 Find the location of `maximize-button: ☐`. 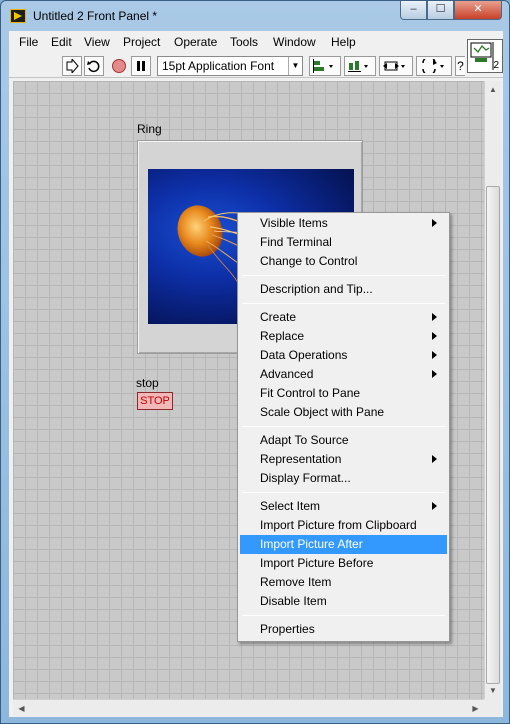

maximize-button: ☐ is located at coordinates (440, 10).